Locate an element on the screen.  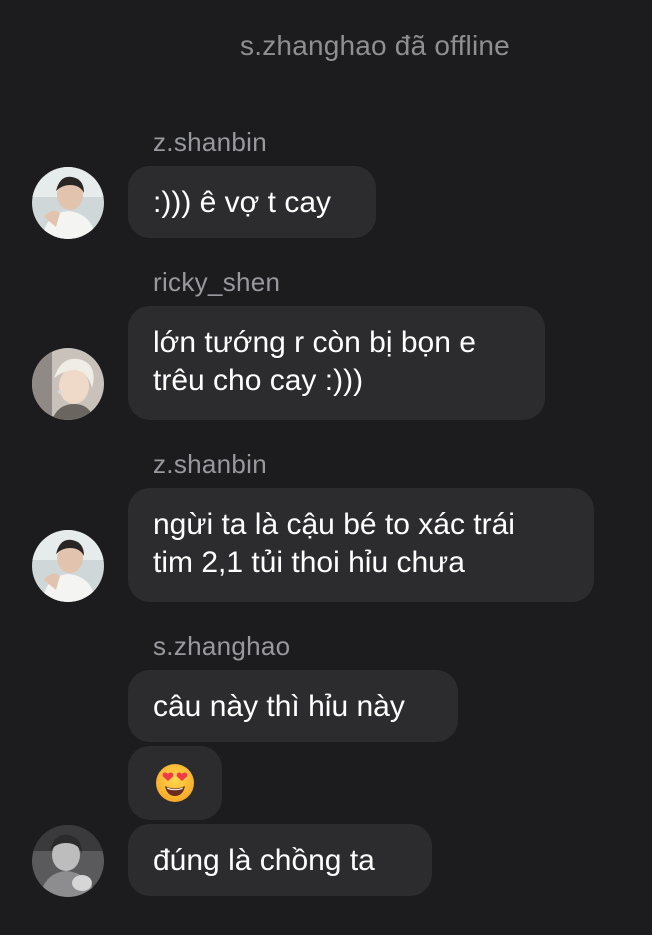
emoji-message-bubble is located at coordinates (175, 783).